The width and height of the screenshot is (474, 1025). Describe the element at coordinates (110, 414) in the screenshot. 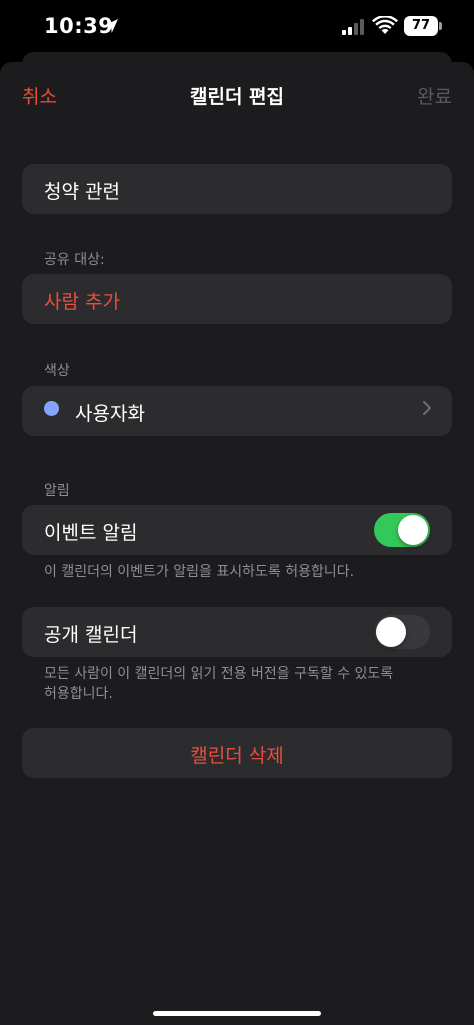

I see `color-name: 사용자화` at that location.